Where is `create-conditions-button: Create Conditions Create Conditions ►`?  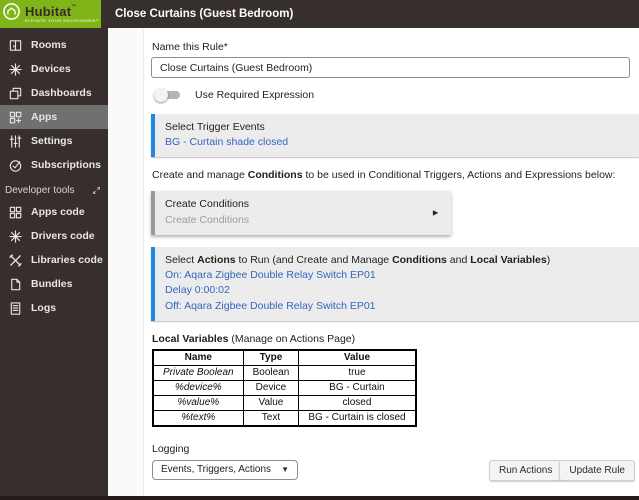
create-conditions-button: Create Conditions Create Conditions ► is located at coordinates (301, 213).